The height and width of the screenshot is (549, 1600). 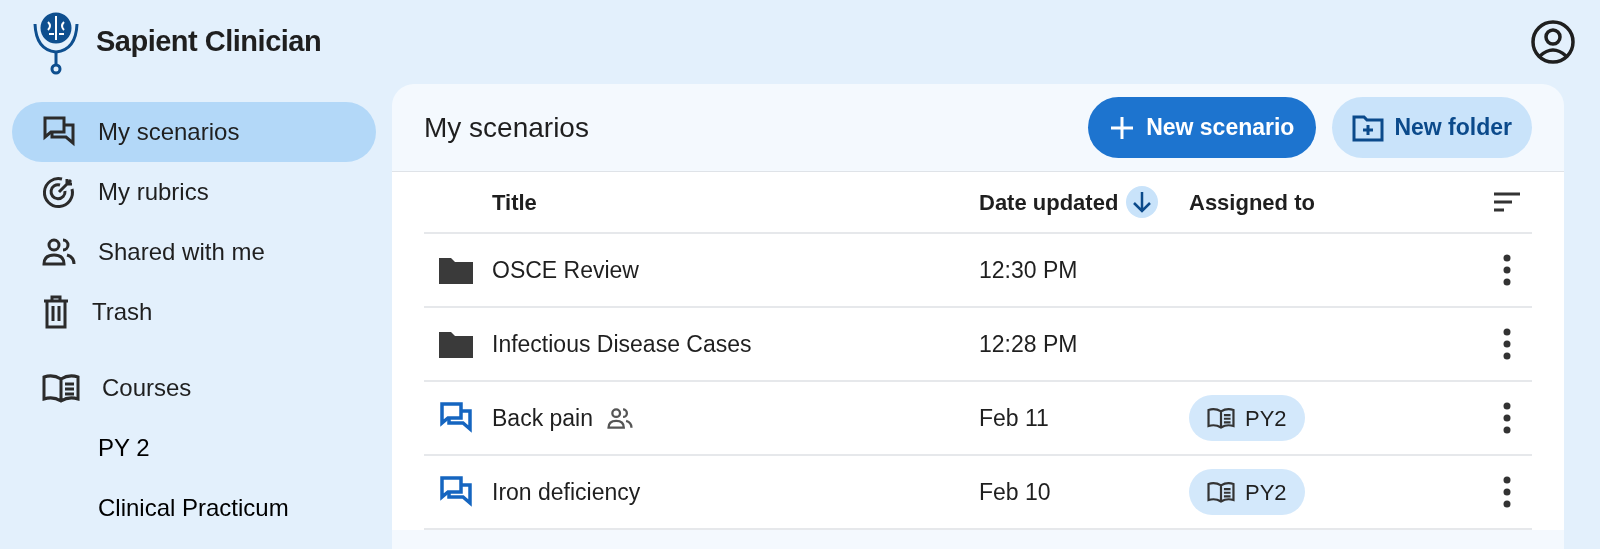 I want to click on row-title: Infectious Disease Cases, so click(x=622, y=344).